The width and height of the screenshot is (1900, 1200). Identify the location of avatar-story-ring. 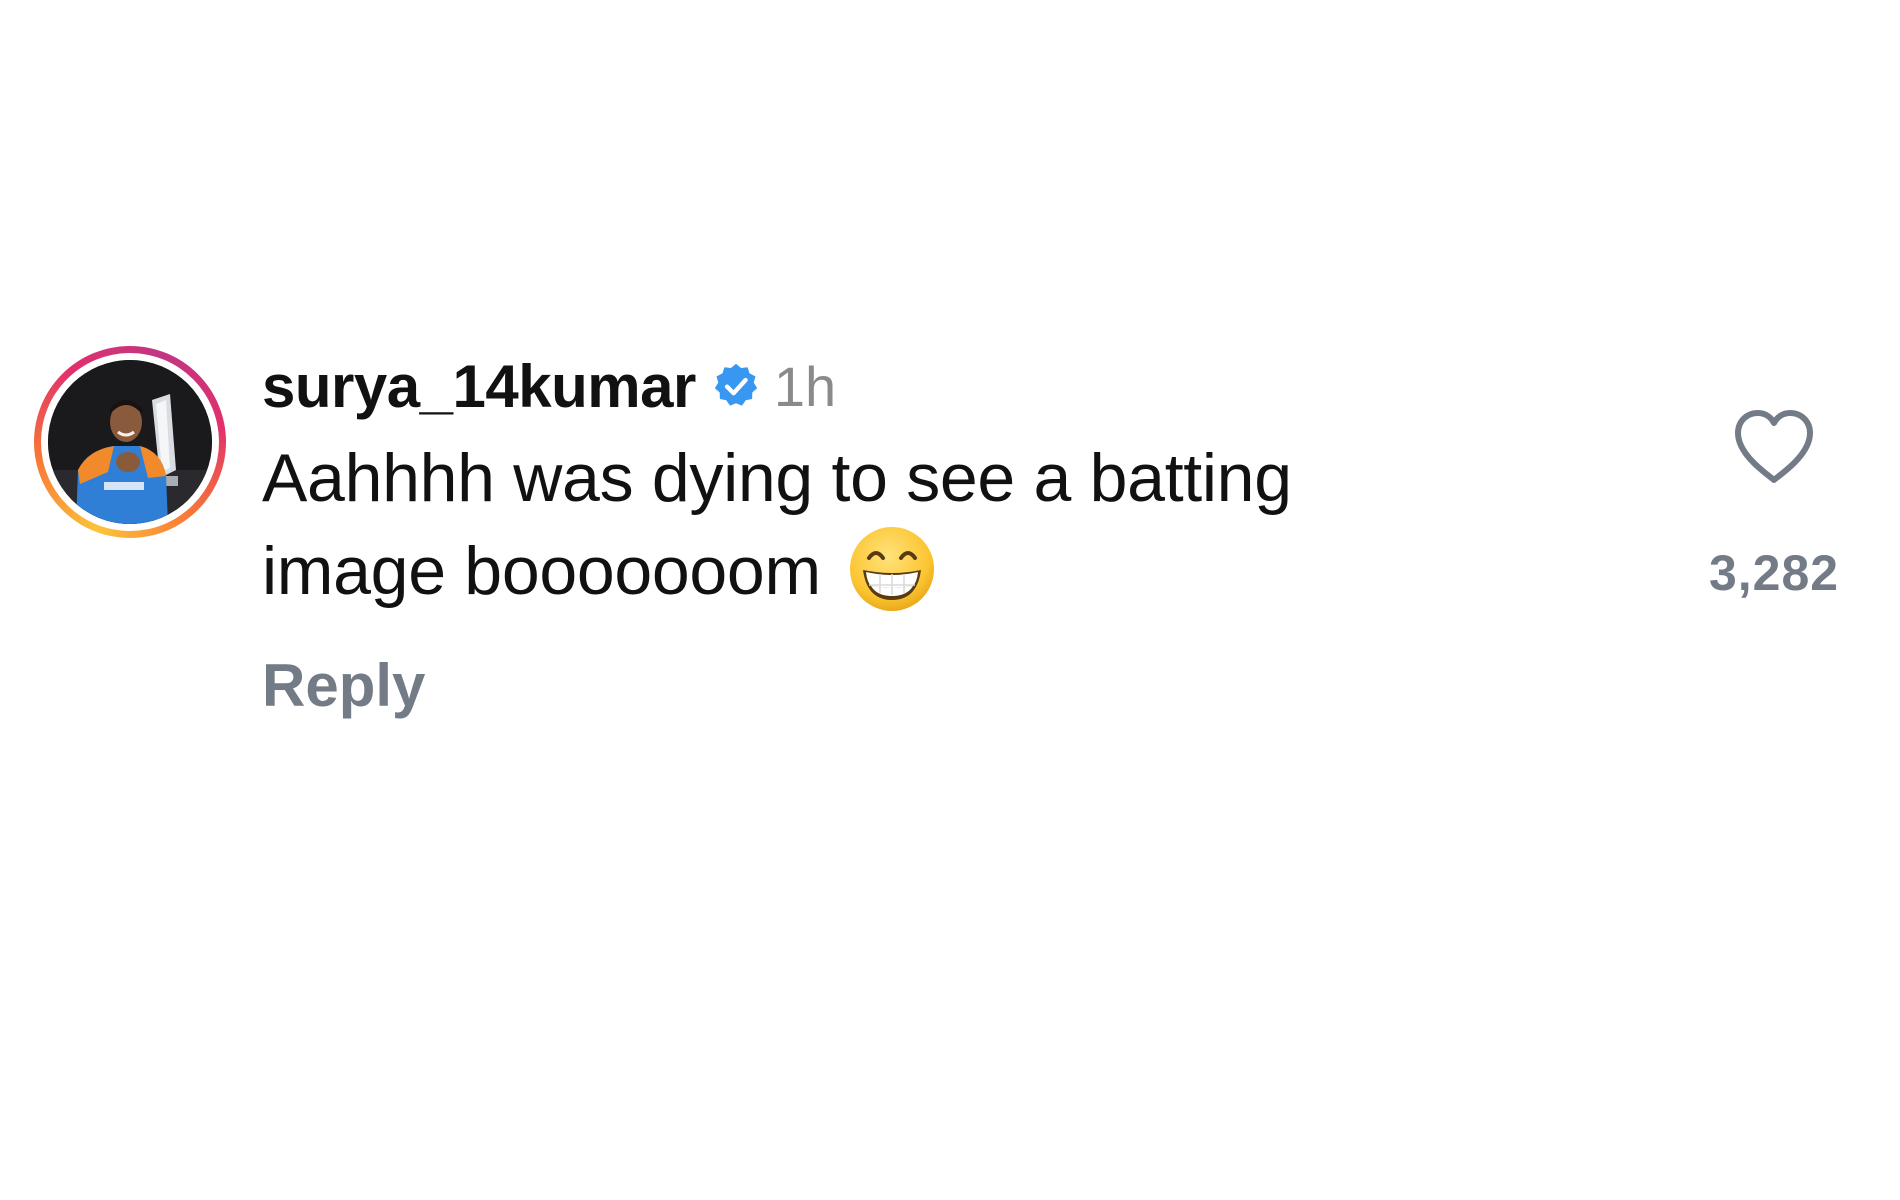
(130, 442).